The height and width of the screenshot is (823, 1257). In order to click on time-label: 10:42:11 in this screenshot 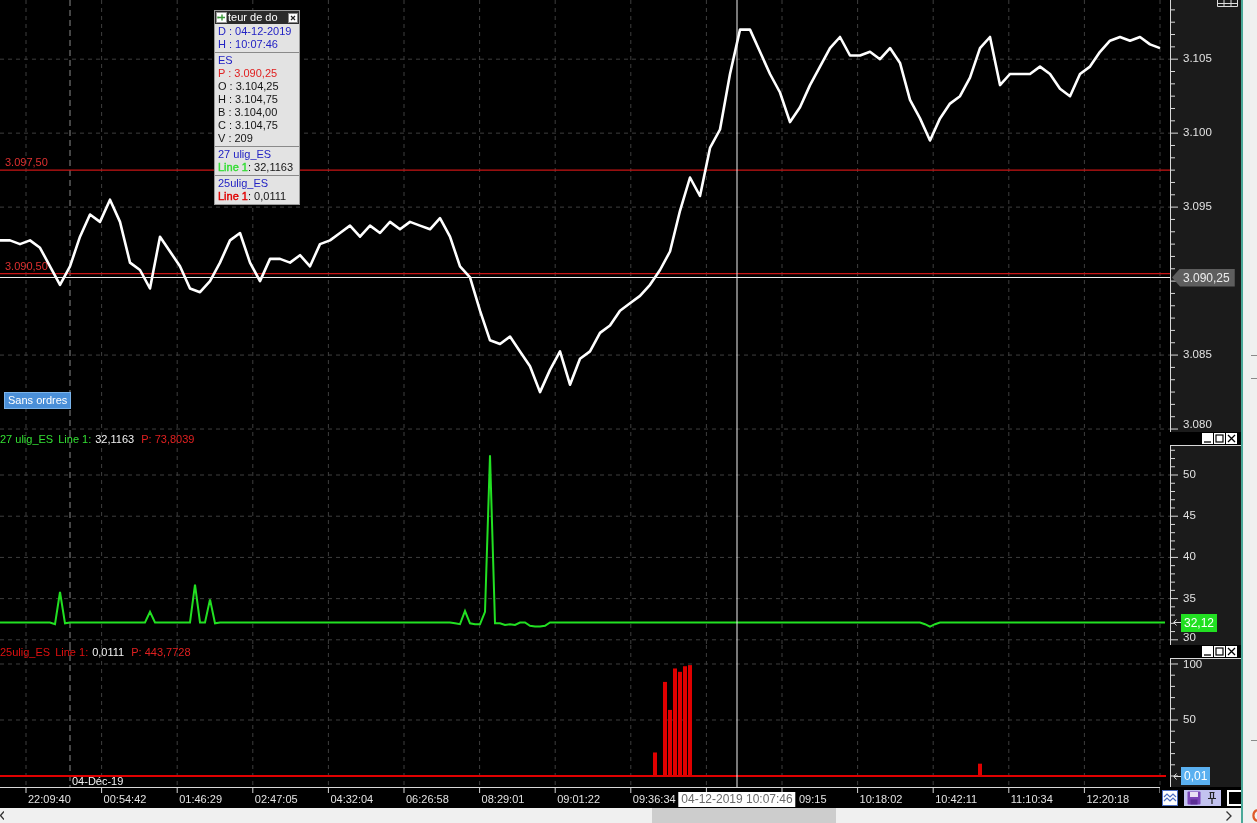, I will do `click(956, 799)`.